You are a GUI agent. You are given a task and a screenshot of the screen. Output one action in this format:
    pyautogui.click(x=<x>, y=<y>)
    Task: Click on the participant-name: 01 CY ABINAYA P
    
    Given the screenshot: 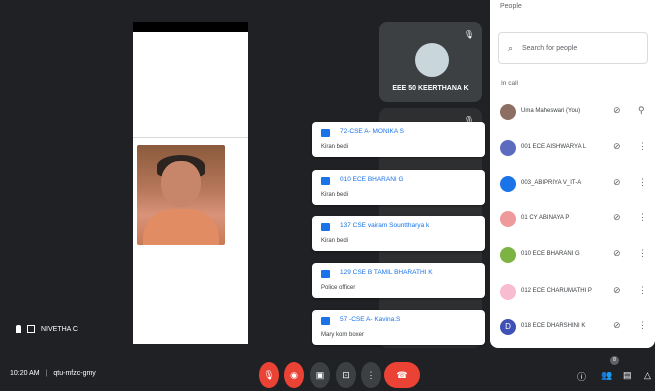 What is the action you would take?
    pyautogui.click(x=545, y=218)
    